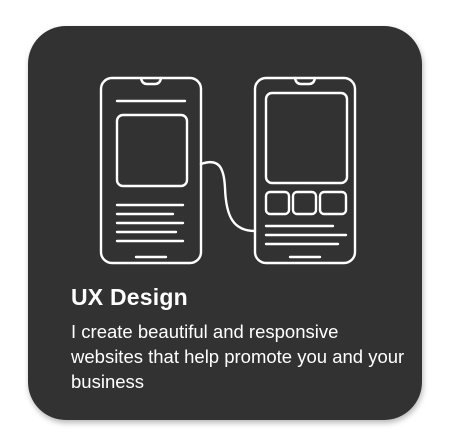  I want to click on phone-right-icon, so click(305, 170).